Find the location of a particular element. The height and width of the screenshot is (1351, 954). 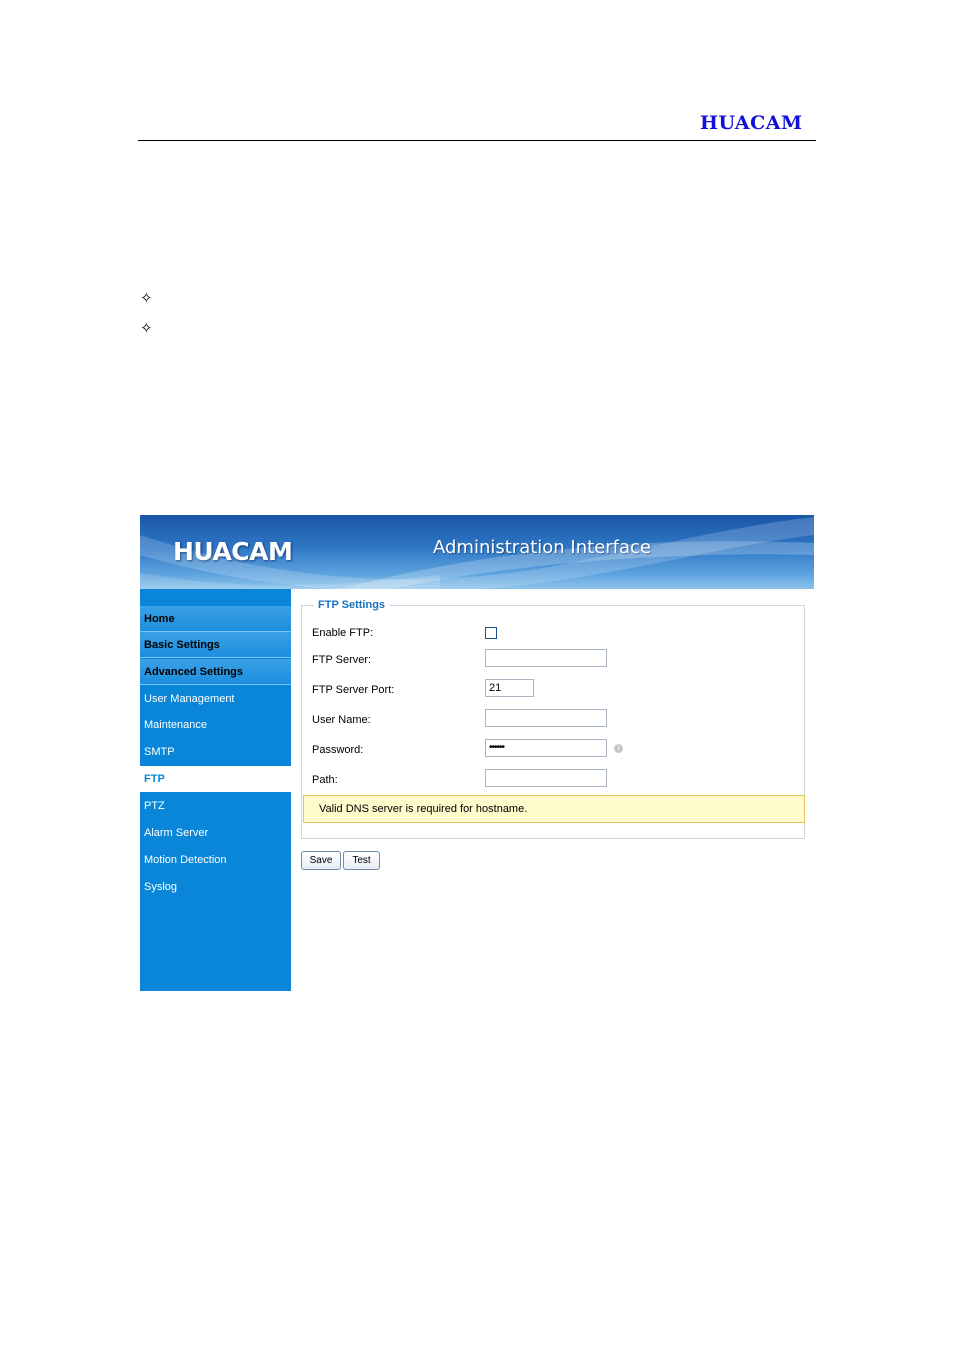

password-input: •••••• is located at coordinates (546, 748).